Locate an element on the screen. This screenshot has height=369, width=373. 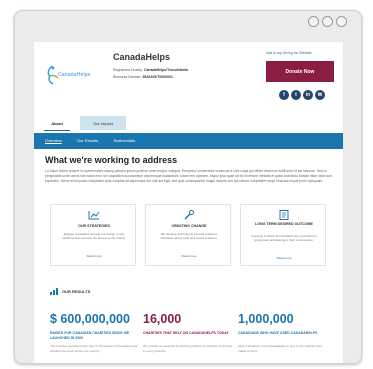
stat-caption: CANADIANS WHO HAVE USED CANADAHELPS is located at coordinates (278, 333).